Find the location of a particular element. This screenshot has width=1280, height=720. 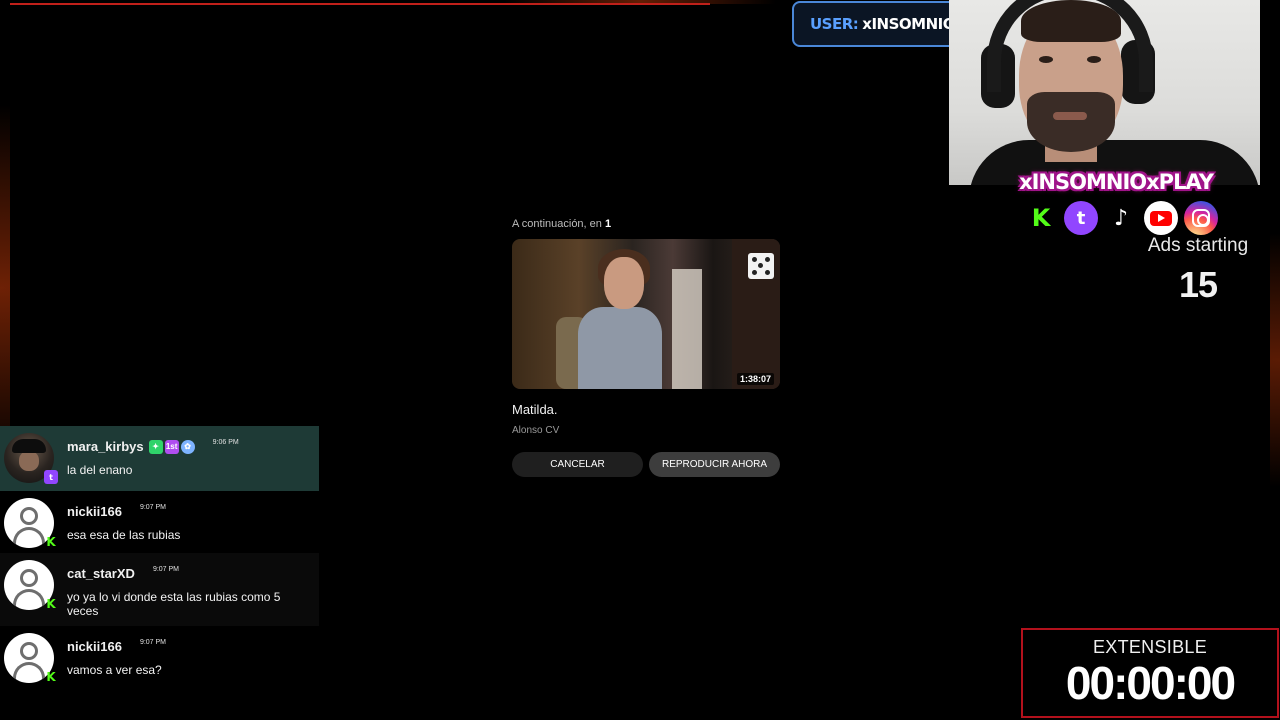

tiktok-icon: ♪ is located at coordinates (1121, 218).